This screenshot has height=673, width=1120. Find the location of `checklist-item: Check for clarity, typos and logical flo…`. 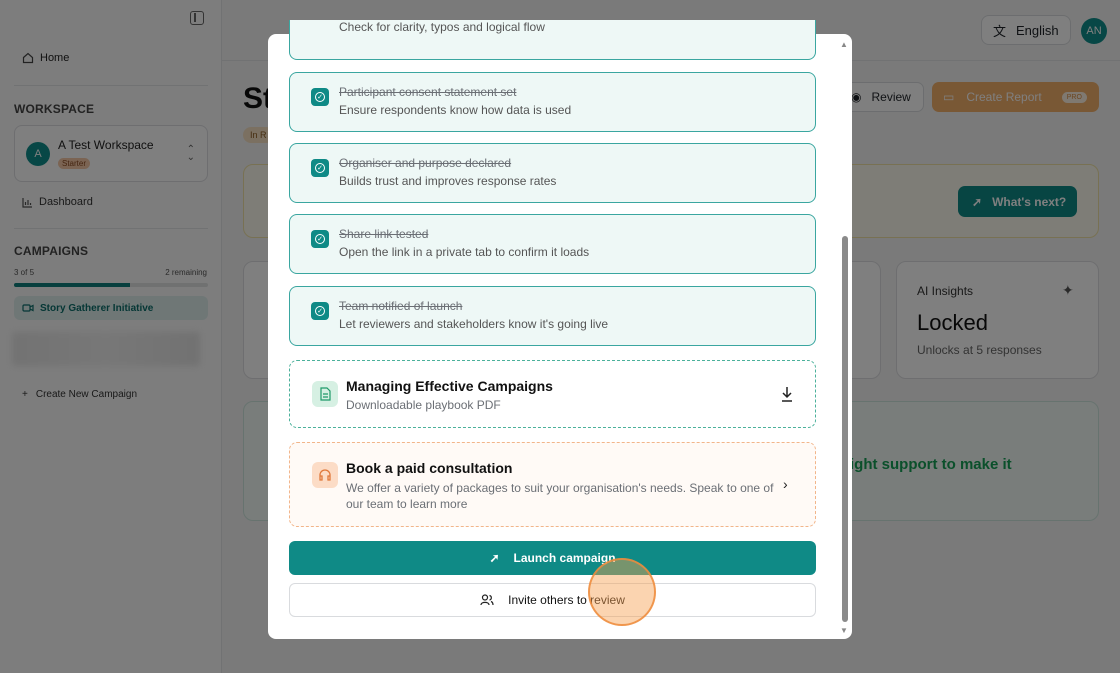

checklist-item: Check for clarity, typos and logical flo… is located at coordinates (552, 40).